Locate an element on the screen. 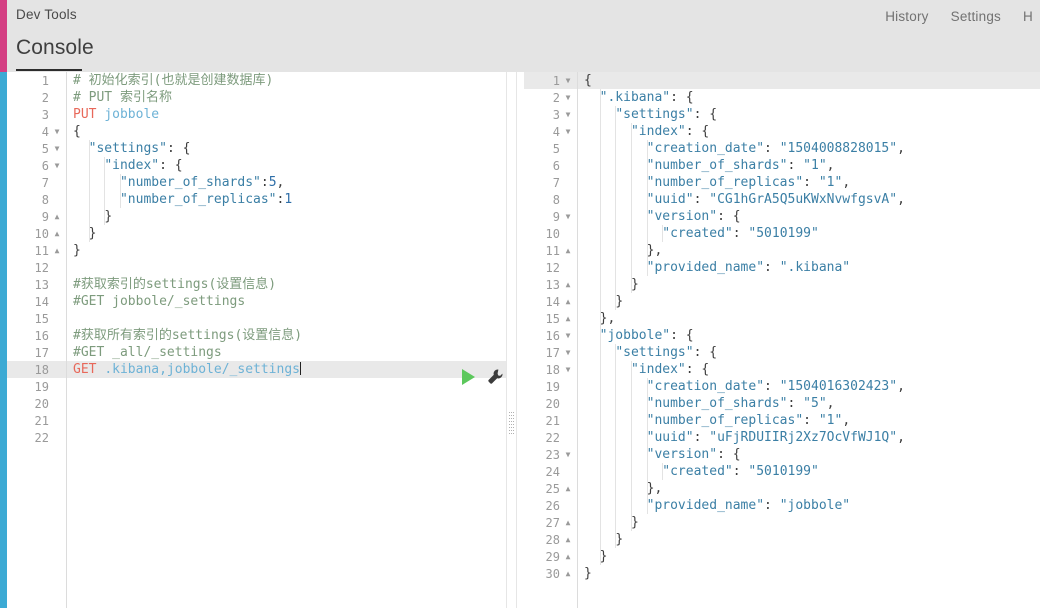 This screenshot has width=1040, height=608. gutter-line-10: 10 ▲ is located at coordinates (36, 233).